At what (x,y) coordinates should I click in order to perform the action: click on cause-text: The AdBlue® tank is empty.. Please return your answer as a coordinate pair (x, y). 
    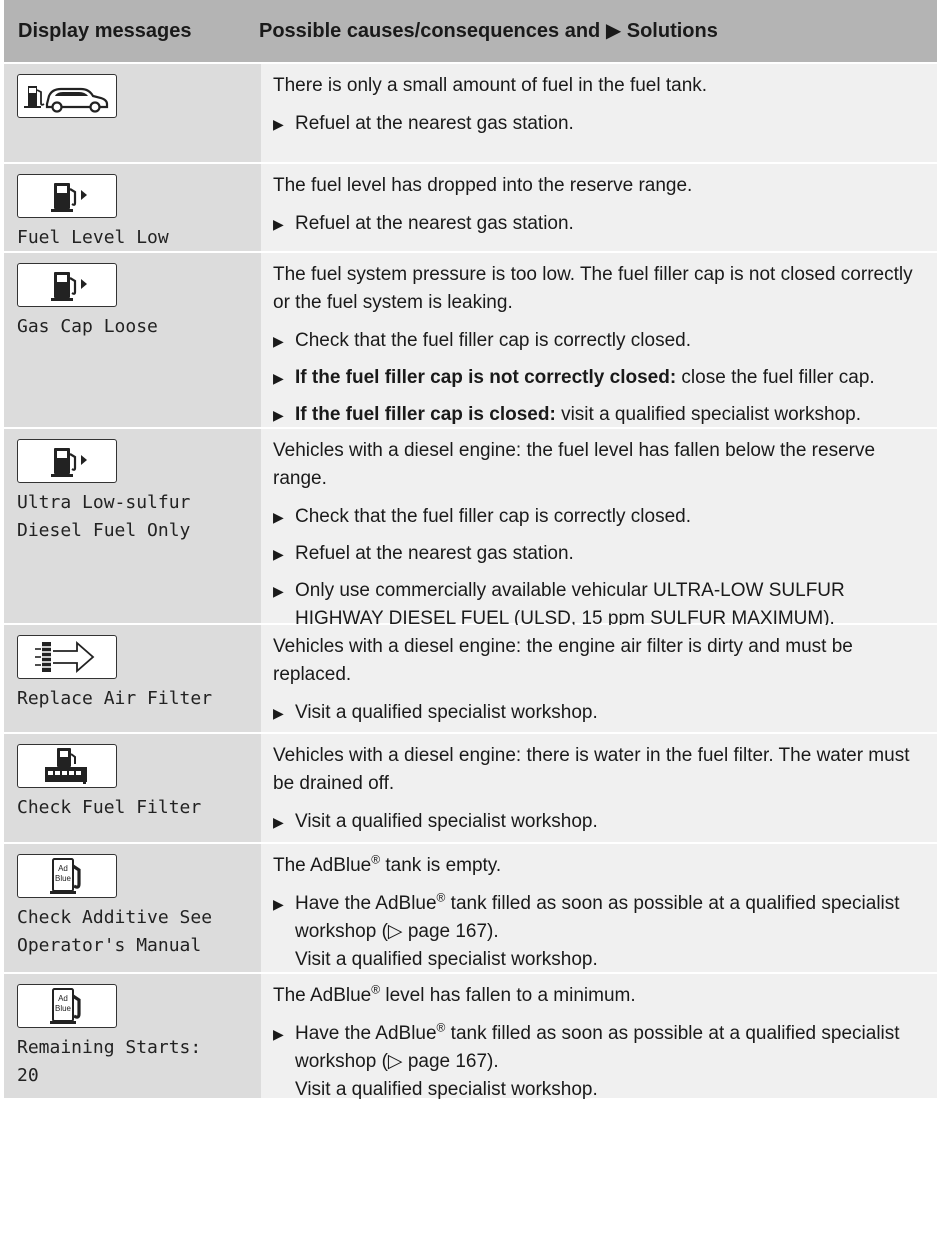
    Looking at the image, I should click on (387, 864).